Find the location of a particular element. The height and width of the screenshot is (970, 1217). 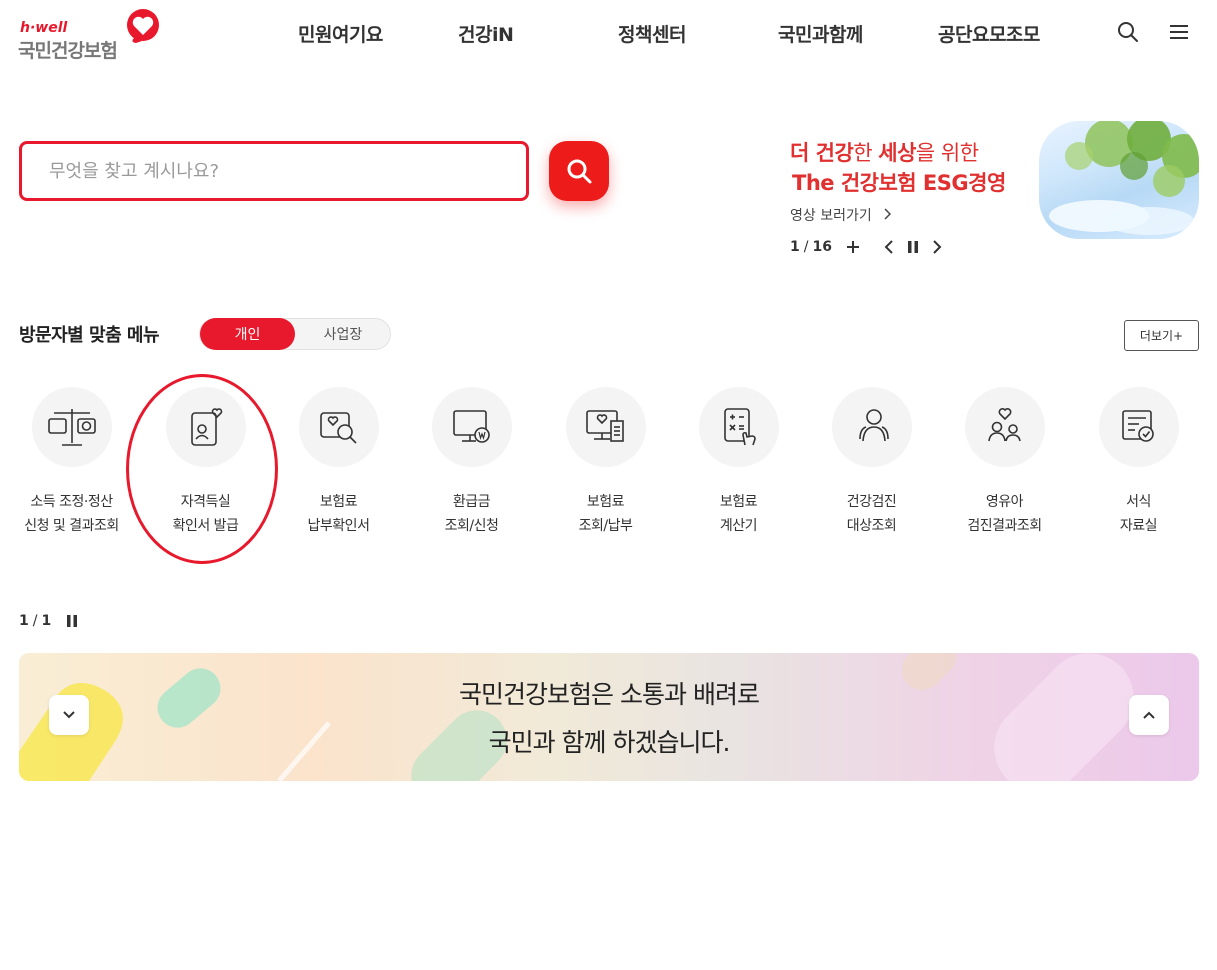

menu-item-label-line: 자격득실 is located at coordinates (205, 502).